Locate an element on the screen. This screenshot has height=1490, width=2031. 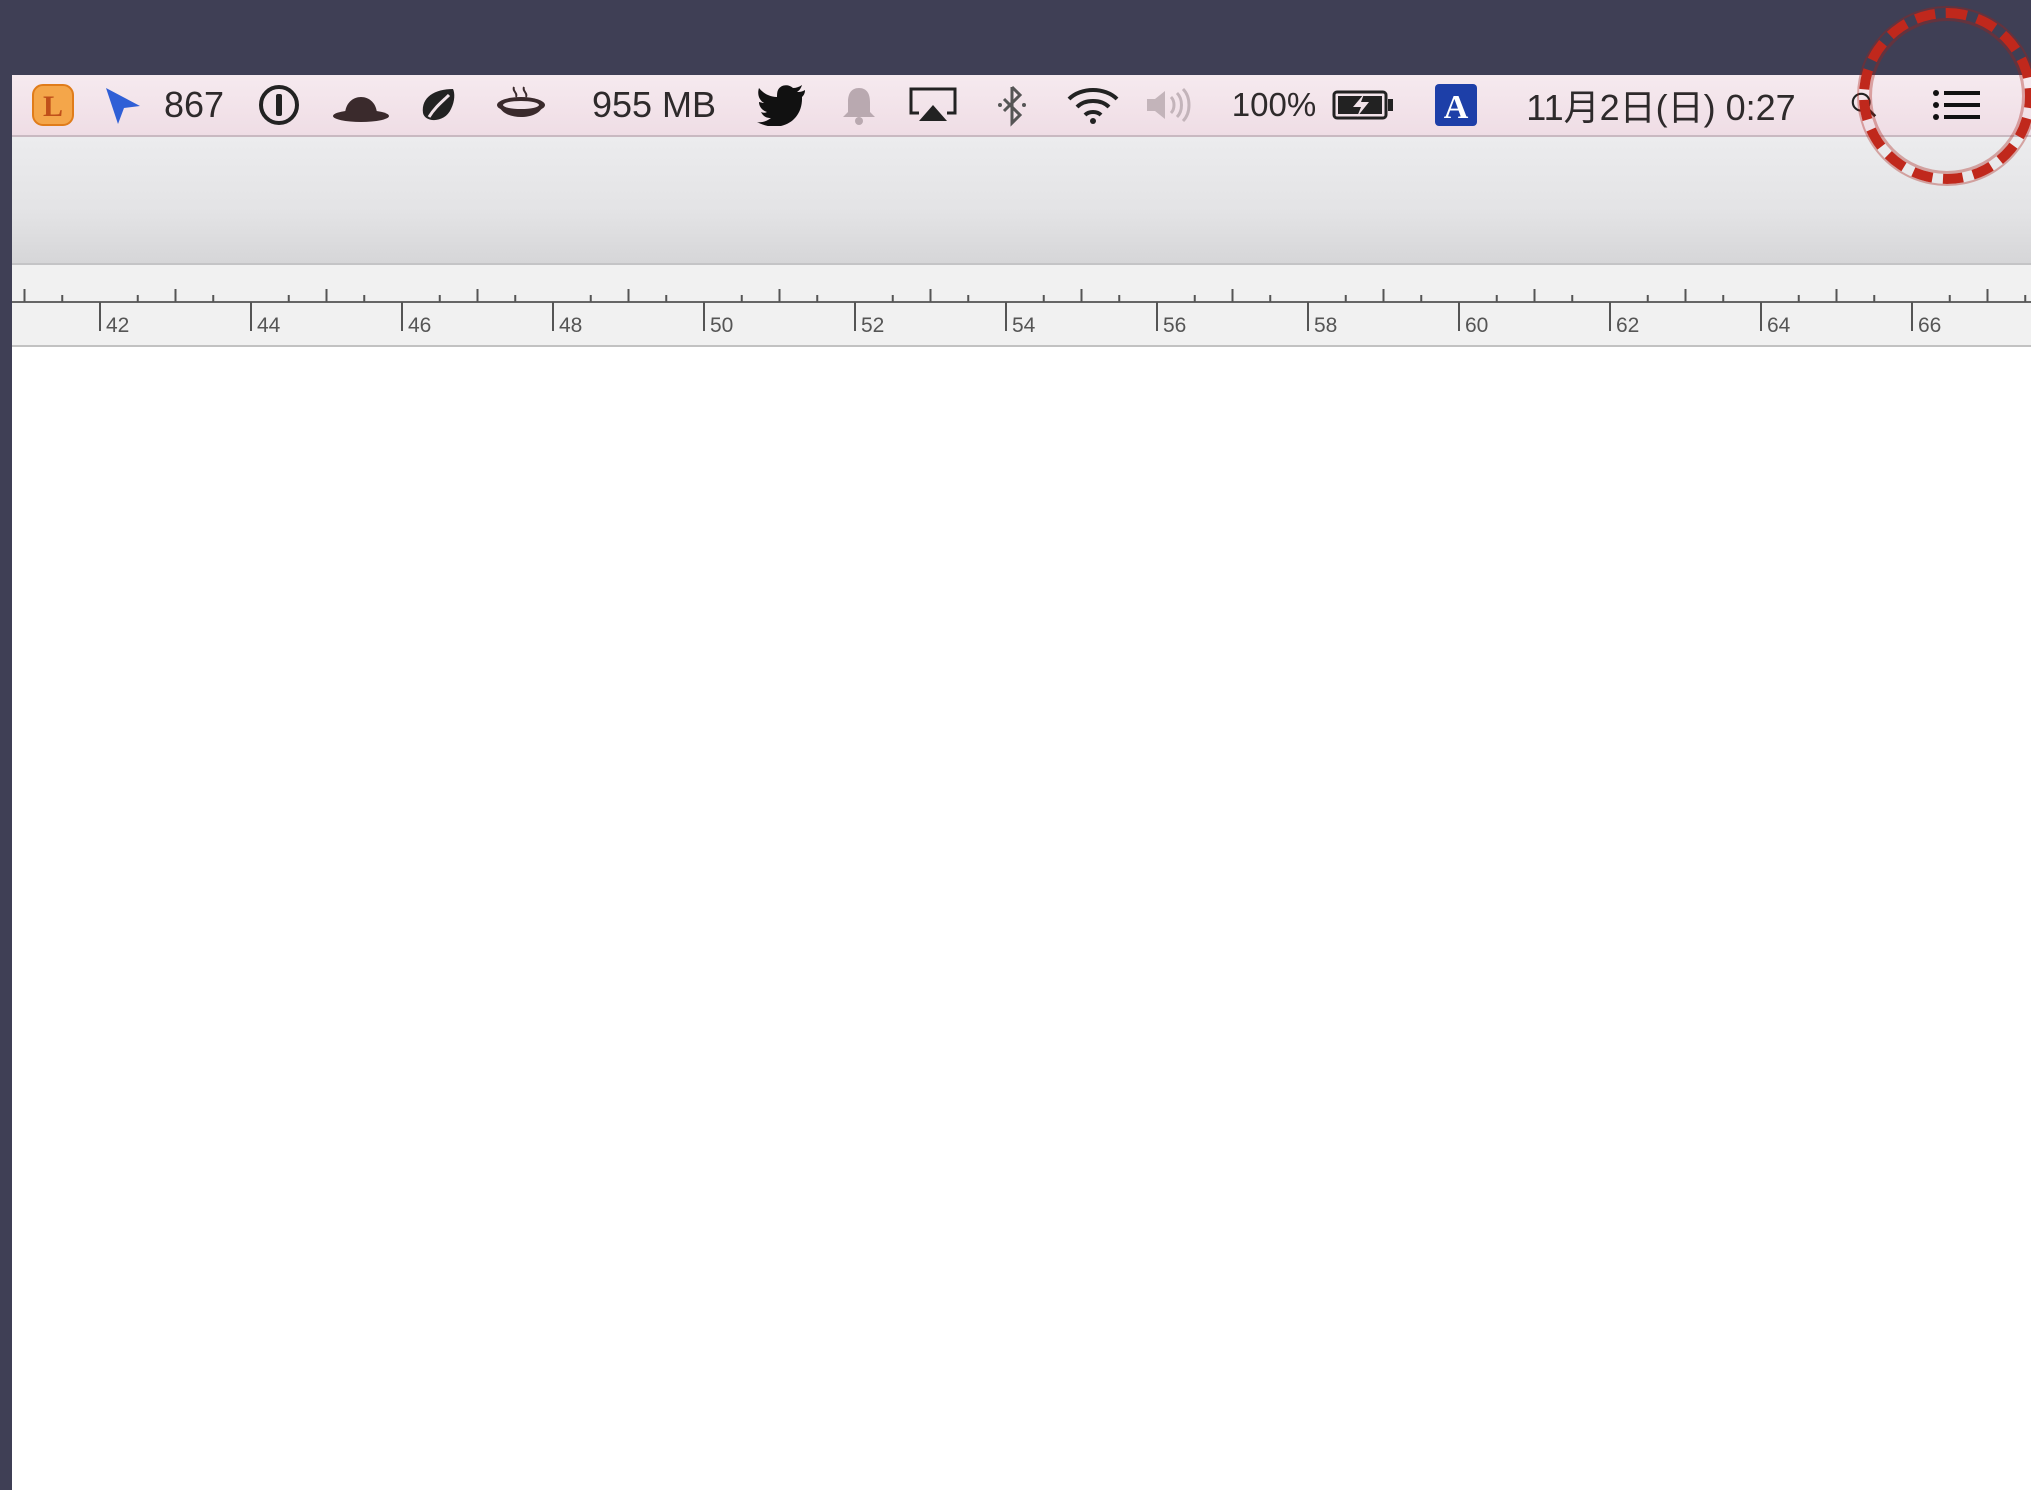
l-app-icon: L is located at coordinates (53, 105).